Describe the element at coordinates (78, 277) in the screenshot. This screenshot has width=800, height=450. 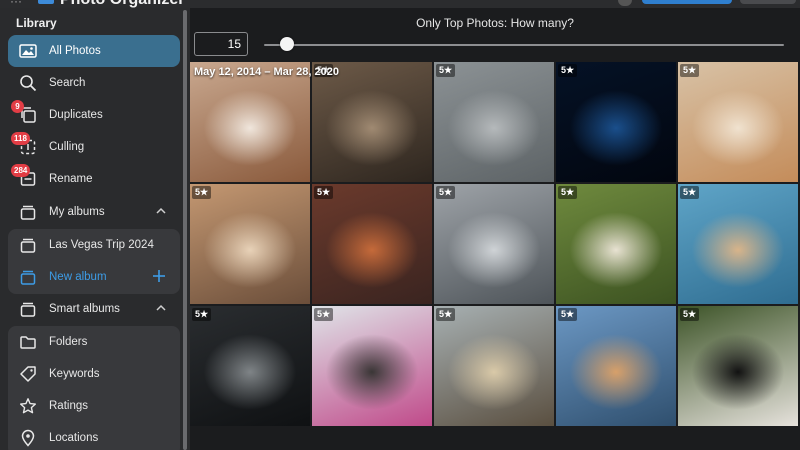
I see `new-album-label: New album` at that location.